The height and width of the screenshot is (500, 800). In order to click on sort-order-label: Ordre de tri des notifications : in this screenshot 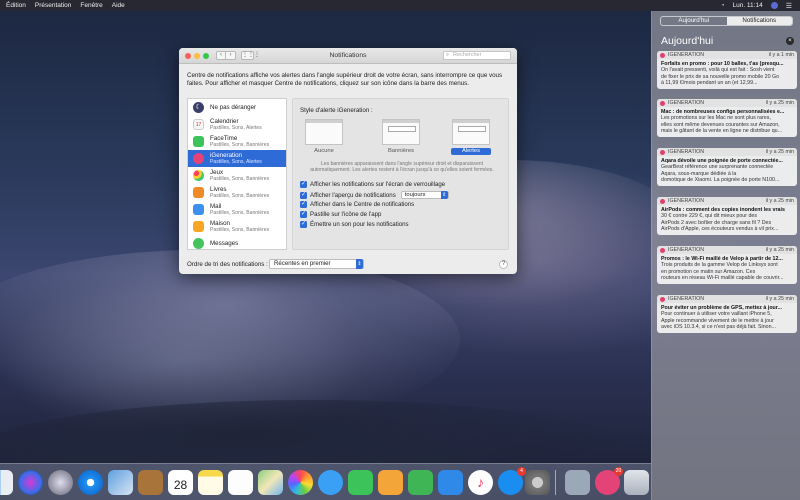, I will do `click(227, 264)`.